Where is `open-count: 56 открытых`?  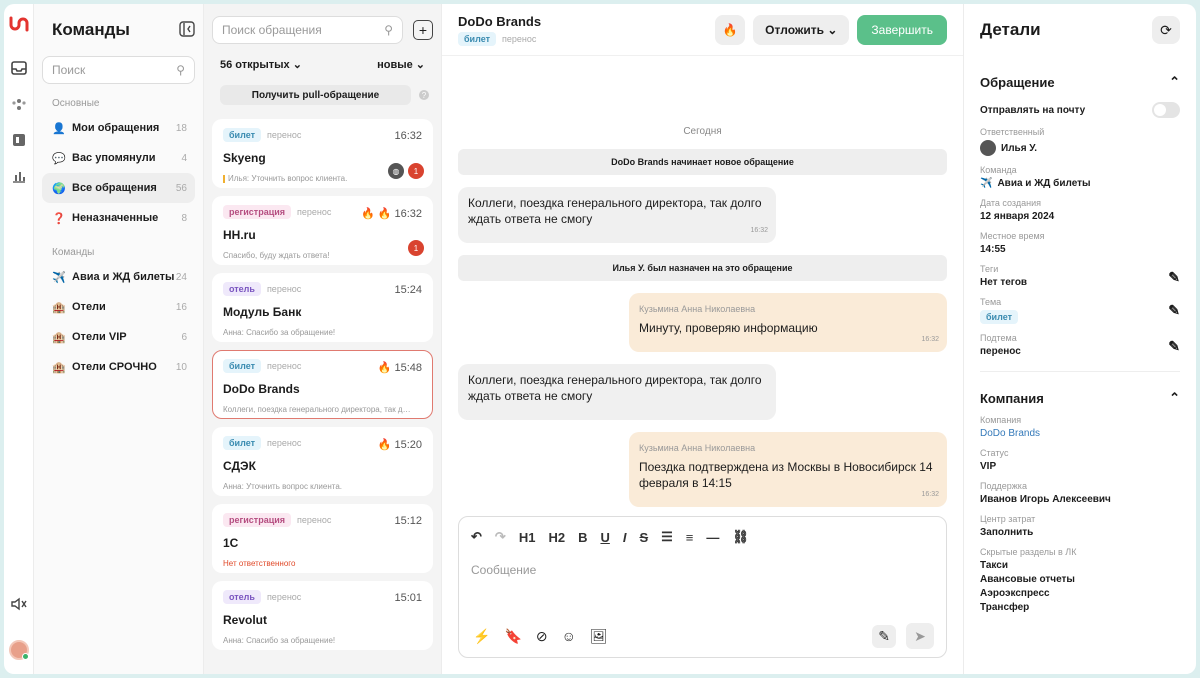 open-count: 56 открытых is located at coordinates (255, 65).